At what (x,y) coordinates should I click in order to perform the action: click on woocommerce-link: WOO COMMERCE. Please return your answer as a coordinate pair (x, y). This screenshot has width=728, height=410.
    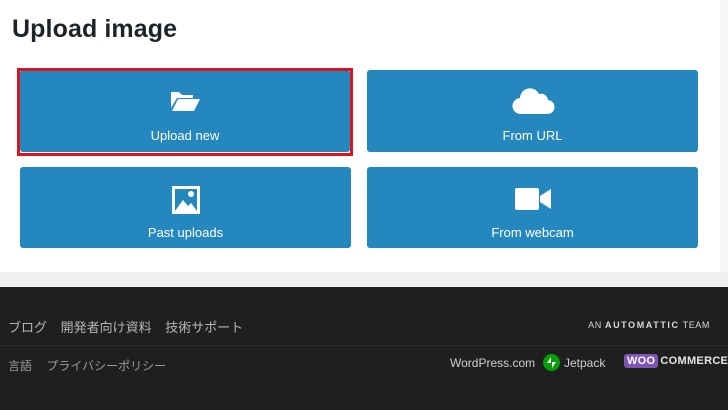
    Looking at the image, I should click on (676, 361).